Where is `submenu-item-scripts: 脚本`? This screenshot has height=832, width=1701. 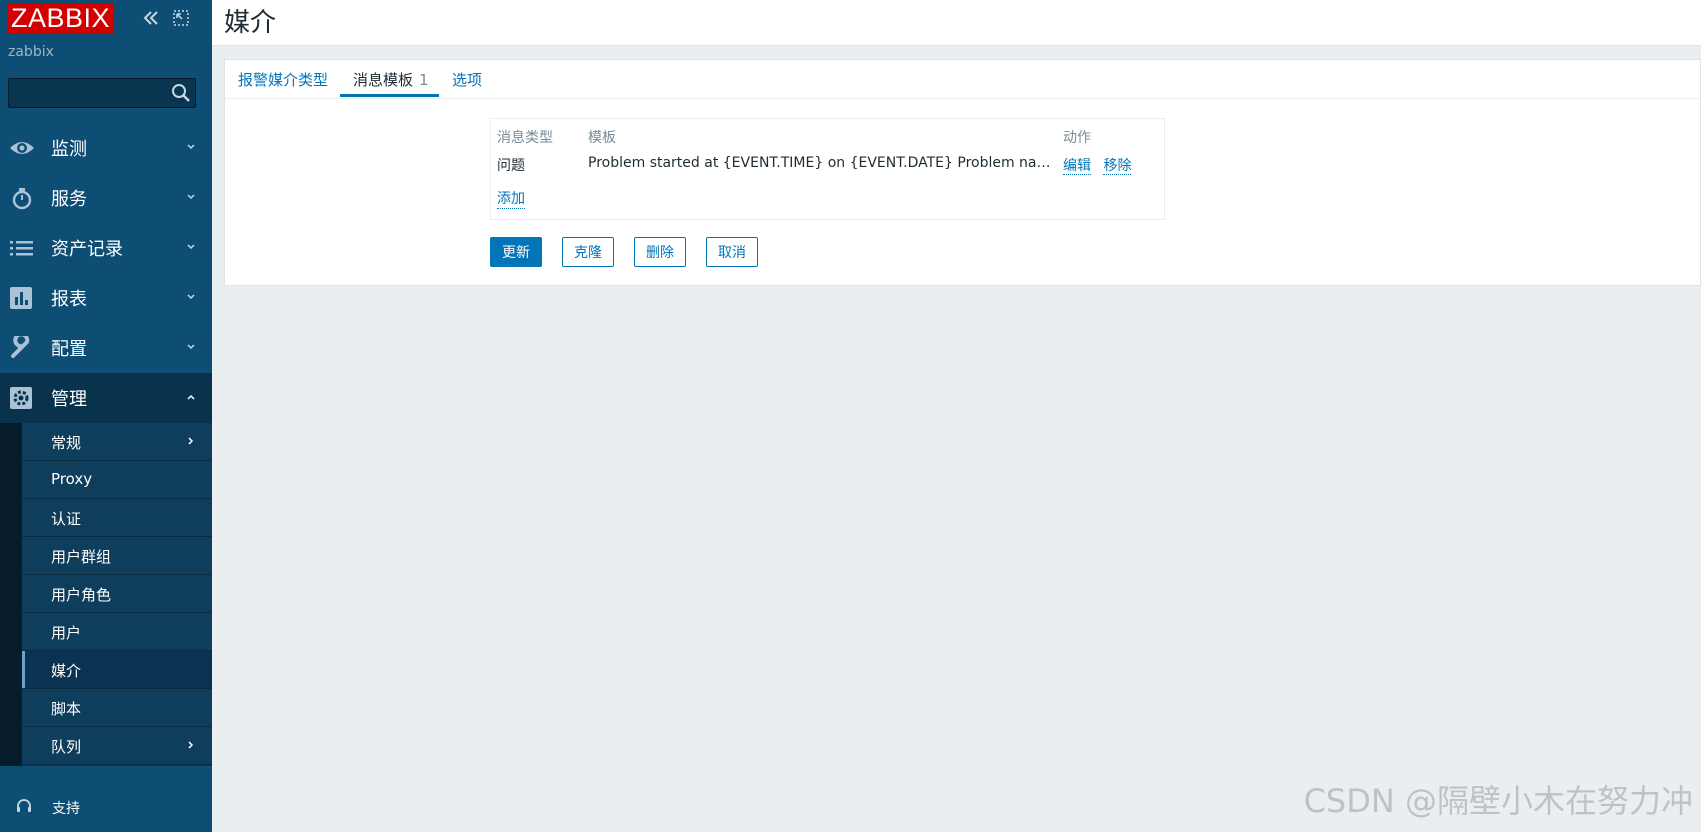 submenu-item-scripts: 脚本 is located at coordinates (117, 708).